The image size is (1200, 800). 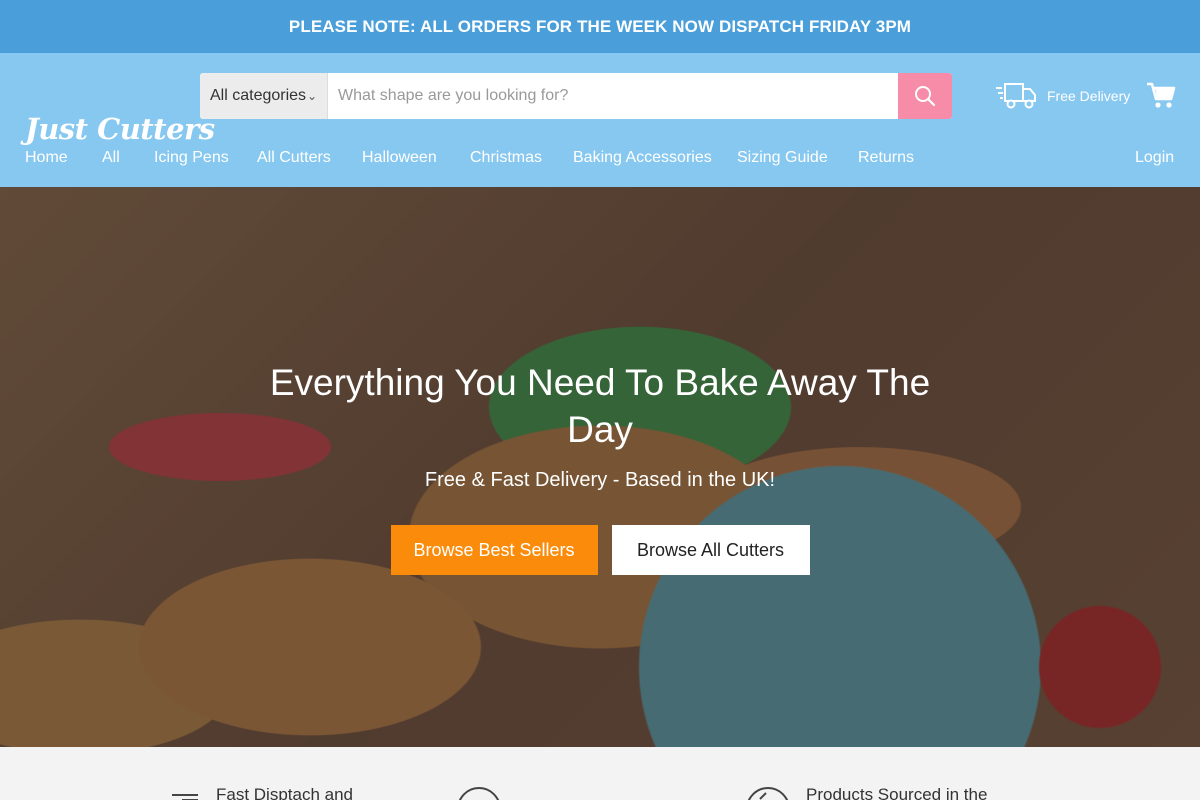 I want to click on search-icon, so click(x=925, y=96).